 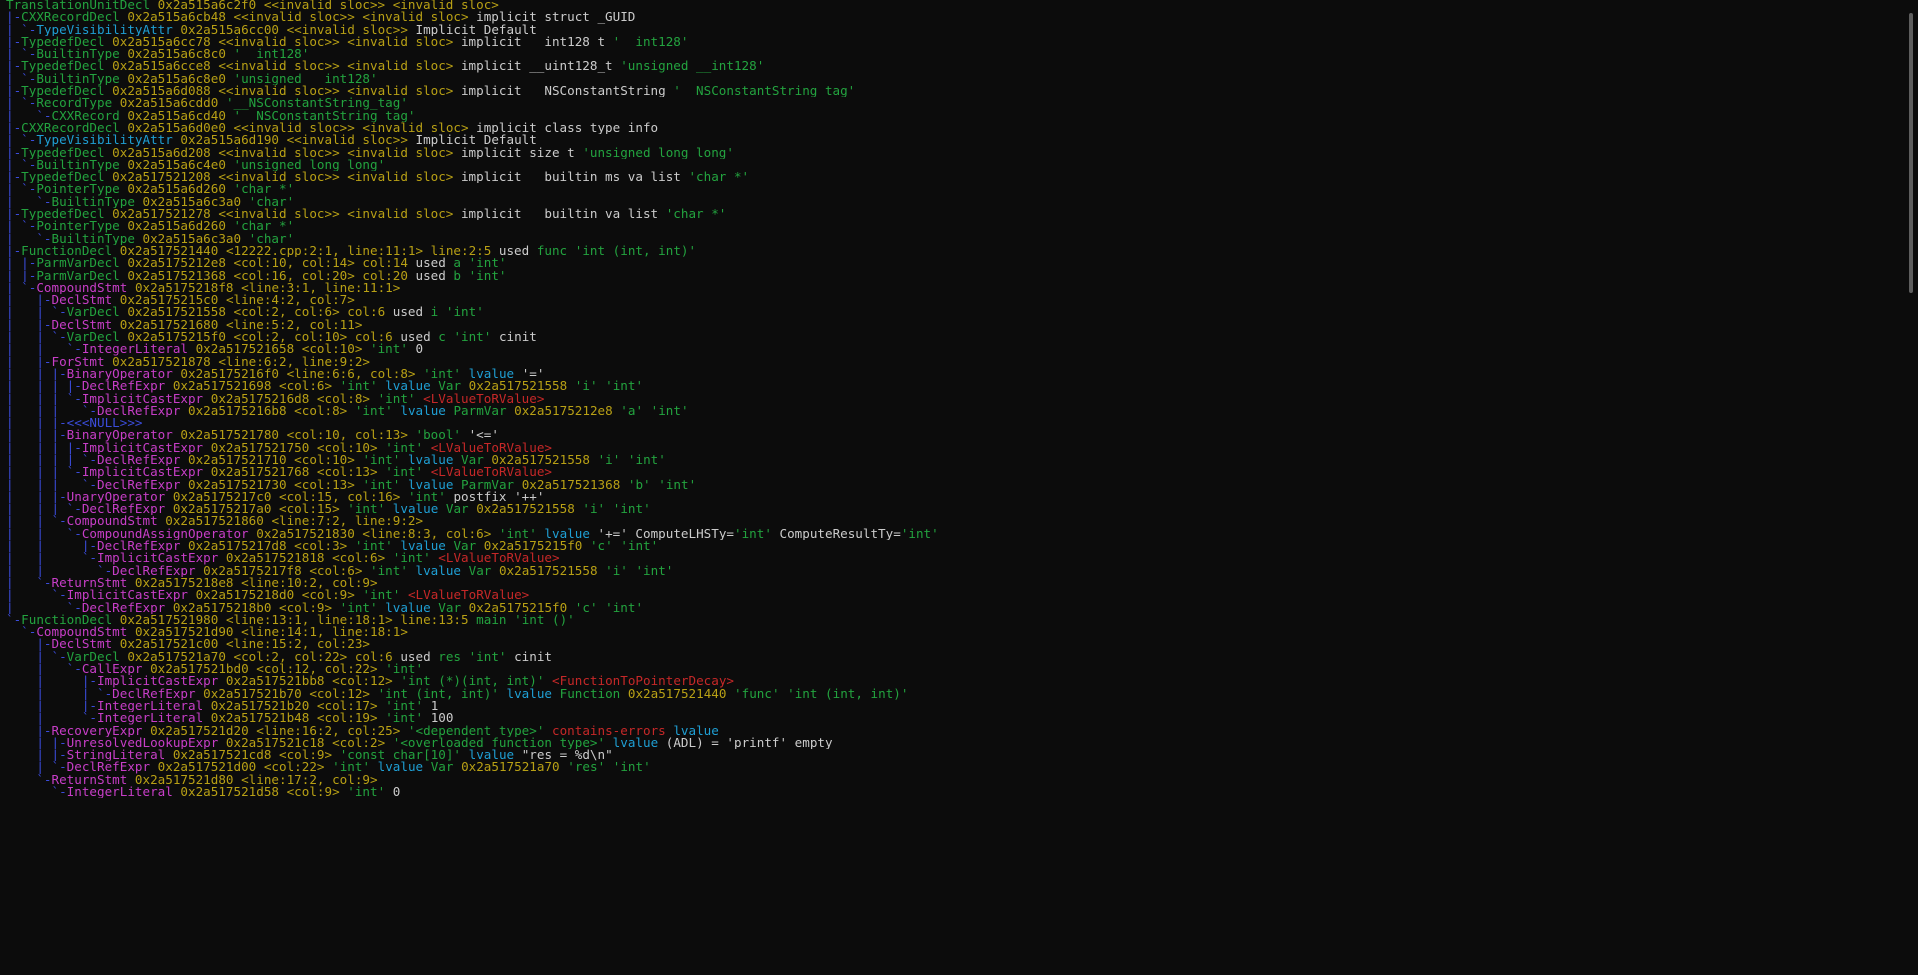 What do you see at coordinates (229, 792) in the screenshot?
I see `ast-token-addr: 0x2a517521d58` at bounding box center [229, 792].